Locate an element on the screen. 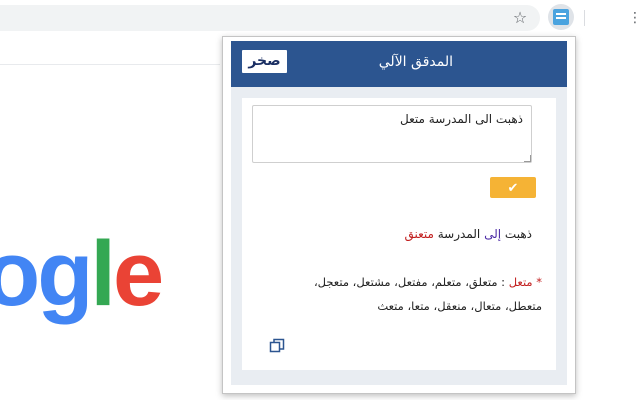 The height and width of the screenshot is (400, 640). result-word: ذهبت is located at coordinates (518, 234).